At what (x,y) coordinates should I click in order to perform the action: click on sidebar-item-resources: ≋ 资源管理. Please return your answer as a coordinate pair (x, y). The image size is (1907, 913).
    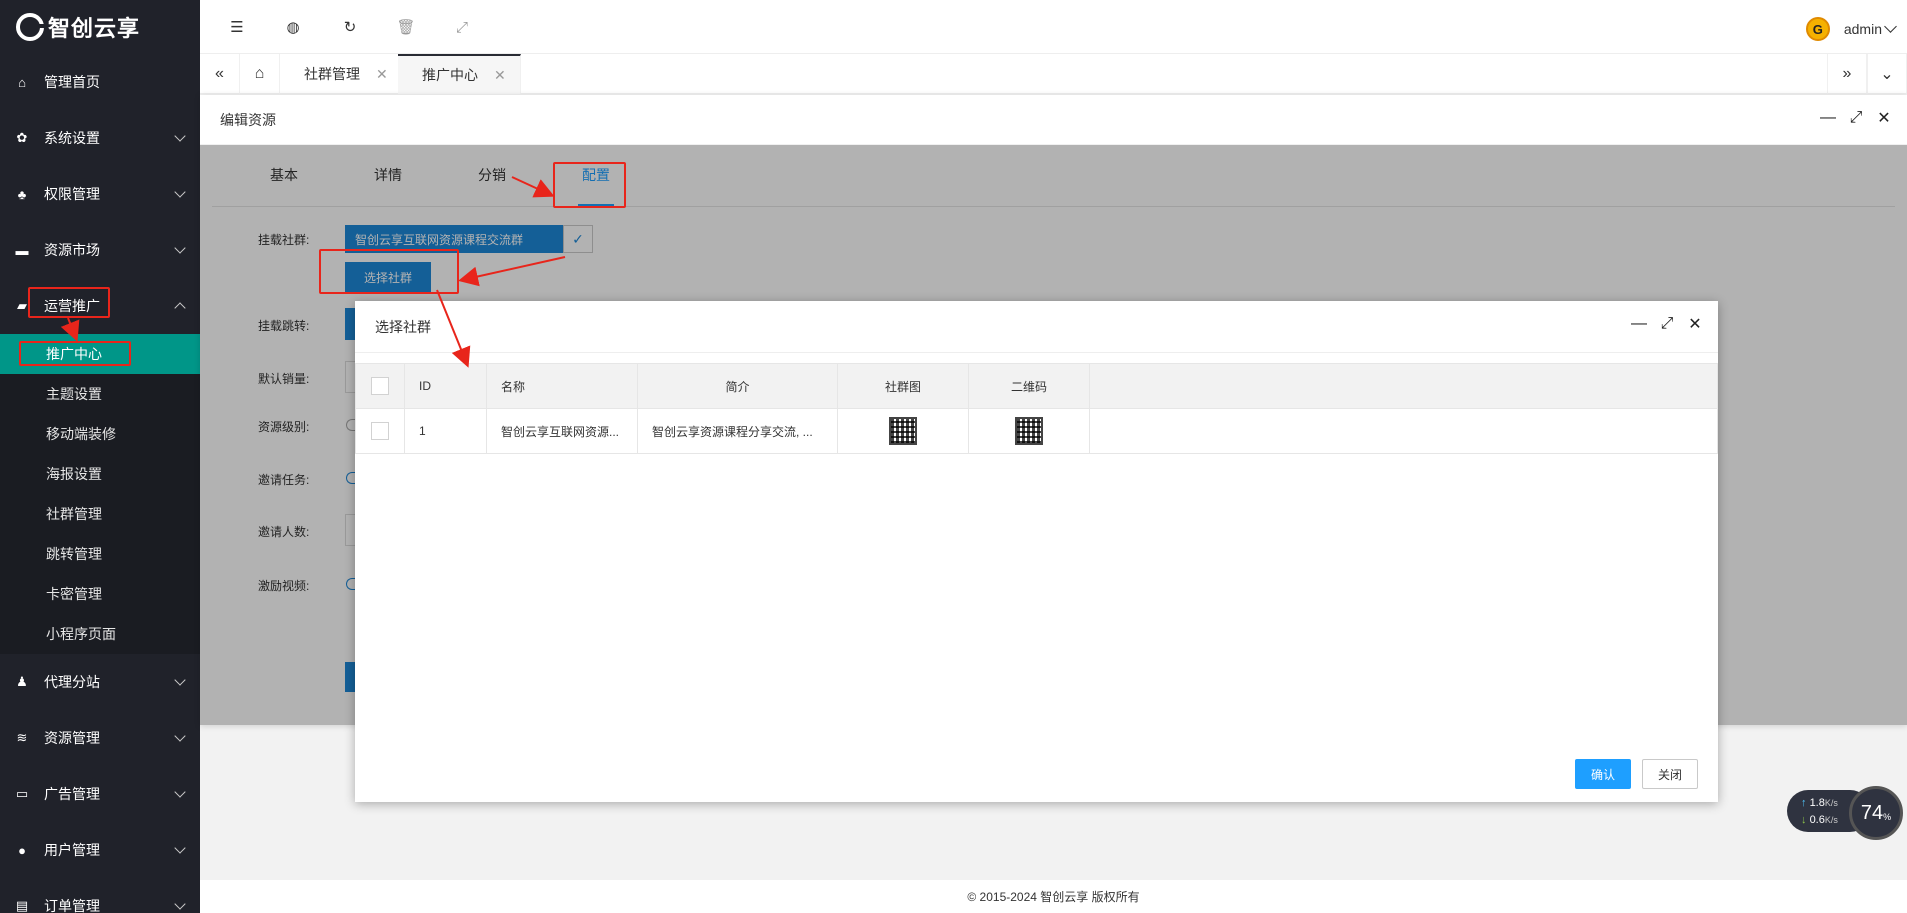
    Looking at the image, I should click on (100, 738).